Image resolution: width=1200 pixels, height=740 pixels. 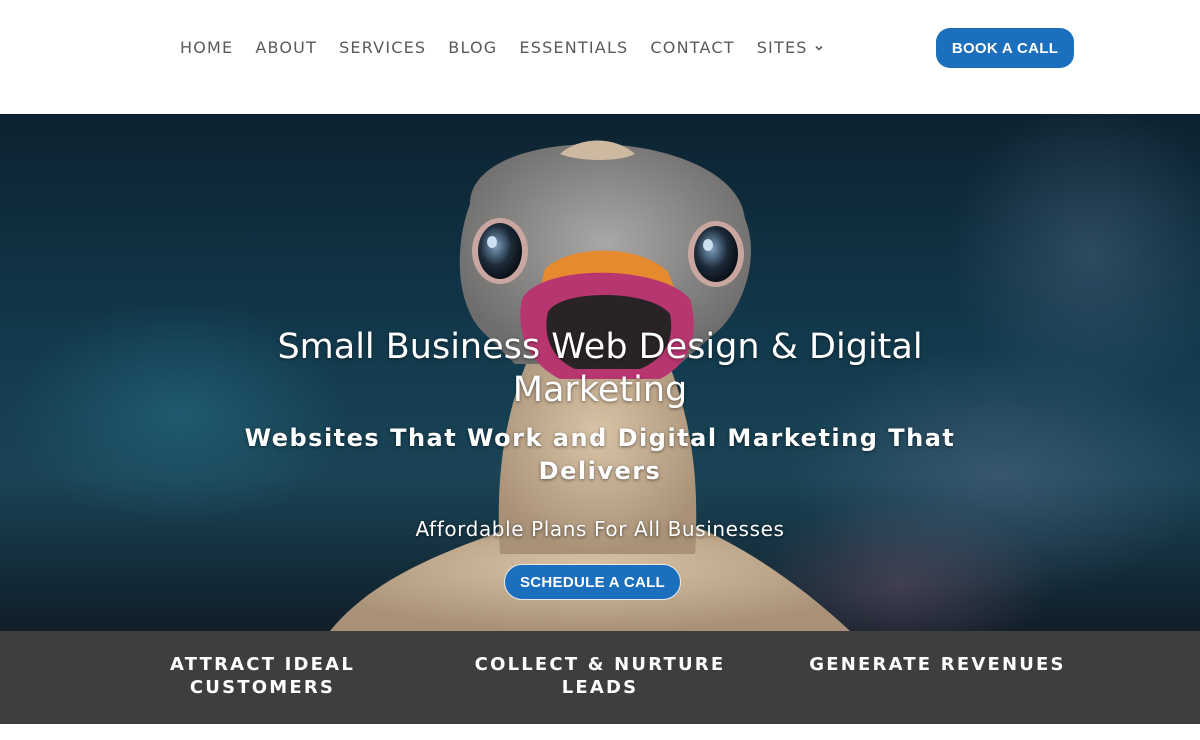 I want to click on nav-sites: SITES, so click(x=790, y=47).